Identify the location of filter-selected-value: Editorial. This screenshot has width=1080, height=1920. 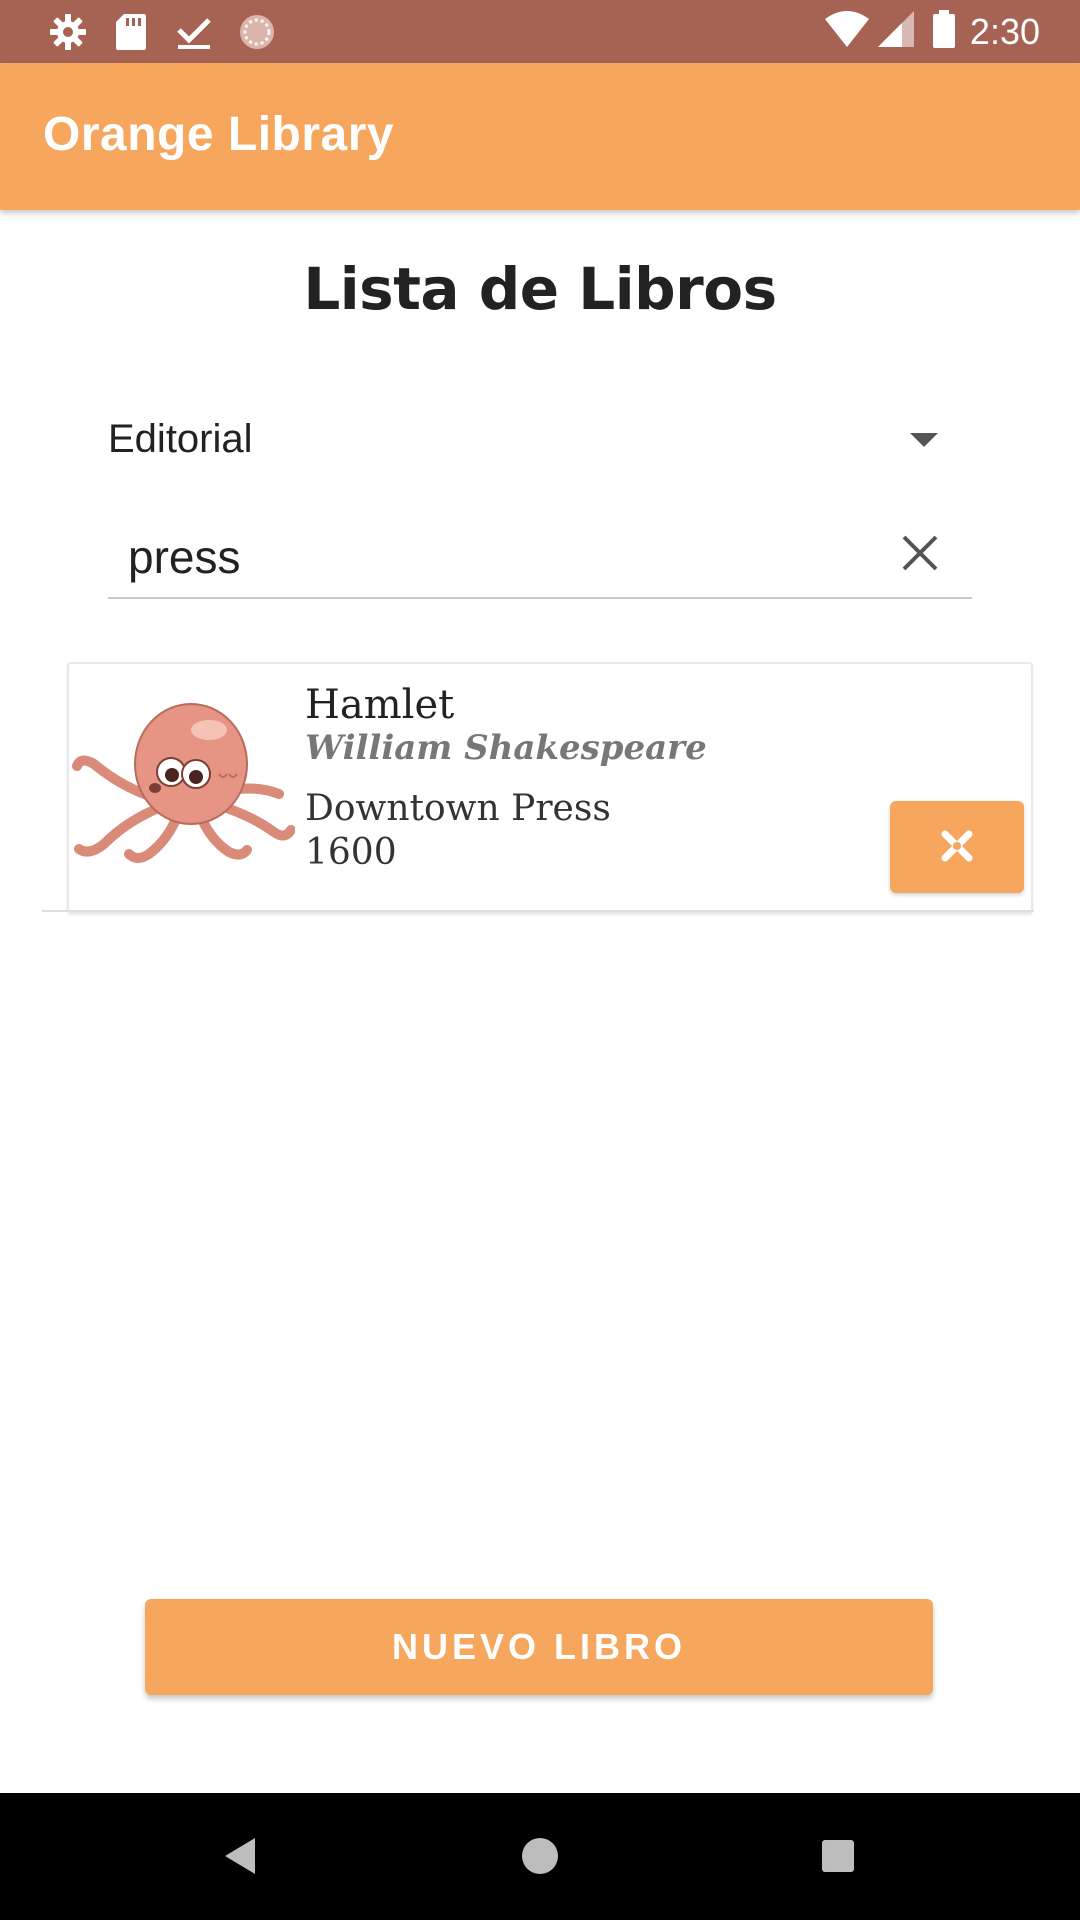
(180, 439).